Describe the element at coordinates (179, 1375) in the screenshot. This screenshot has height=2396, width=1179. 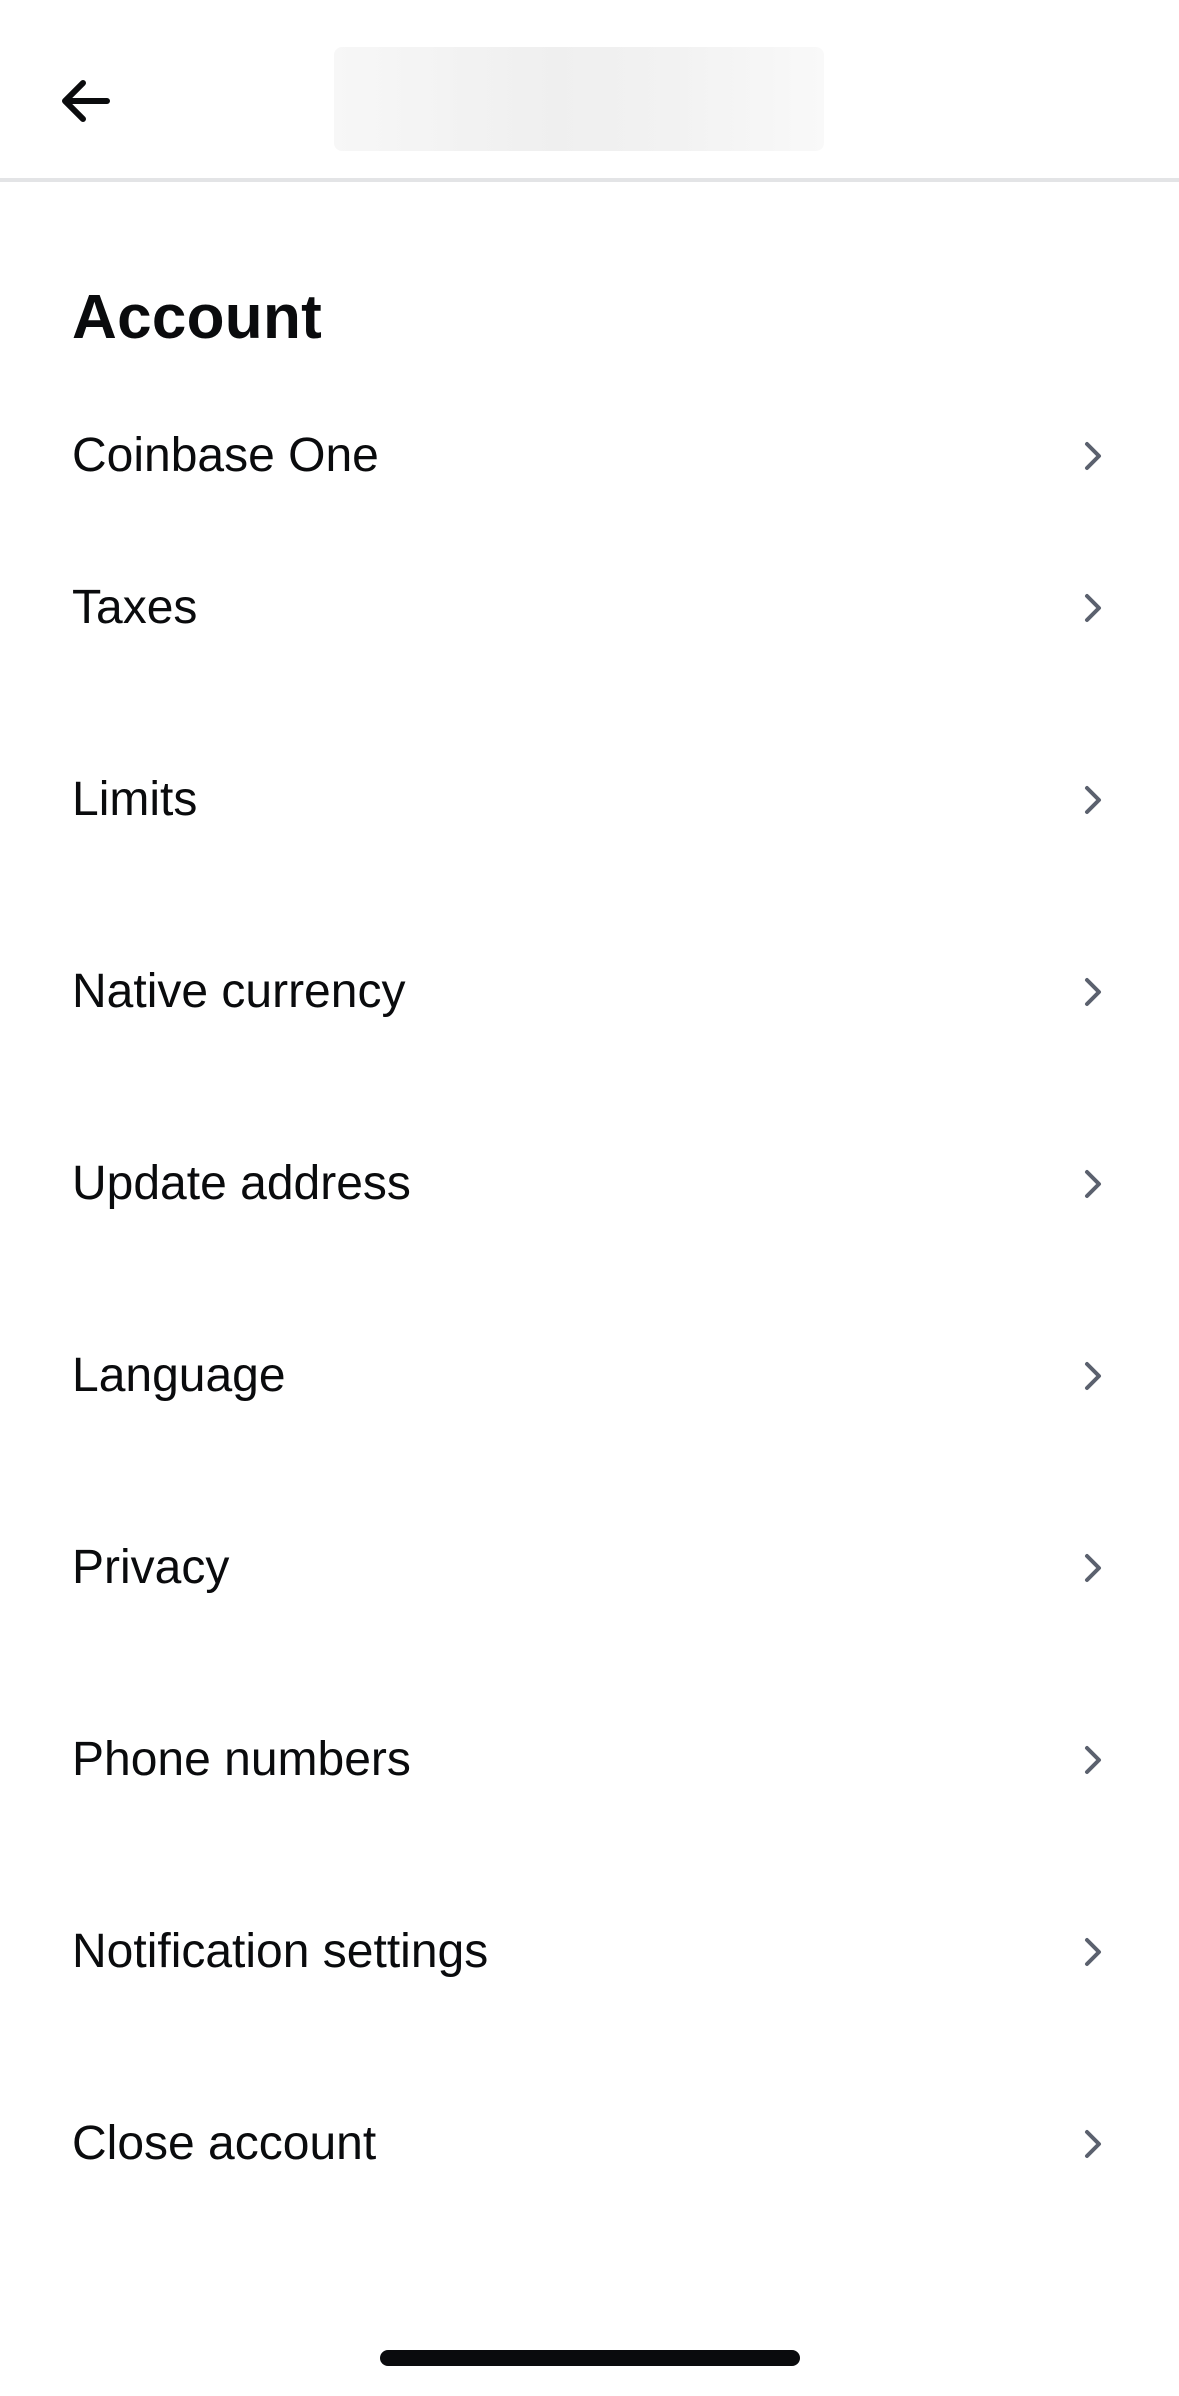
I see `menu-item-label: Language` at that location.